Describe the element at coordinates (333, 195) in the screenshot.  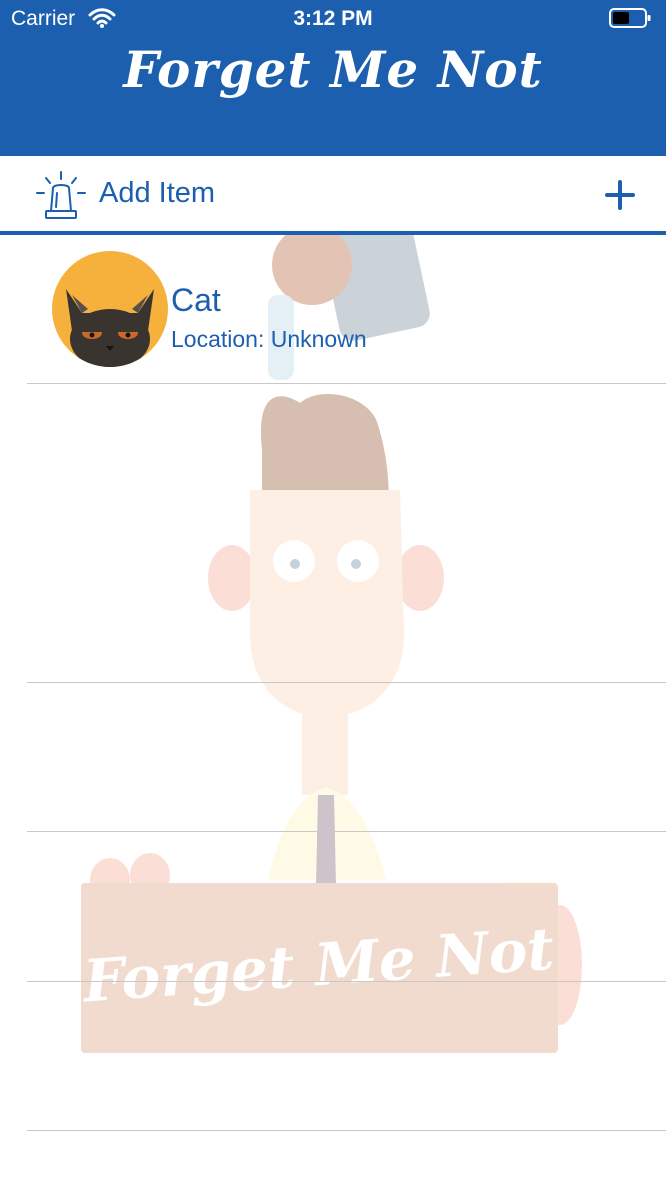
I see `add-item-bar: Add Item` at that location.